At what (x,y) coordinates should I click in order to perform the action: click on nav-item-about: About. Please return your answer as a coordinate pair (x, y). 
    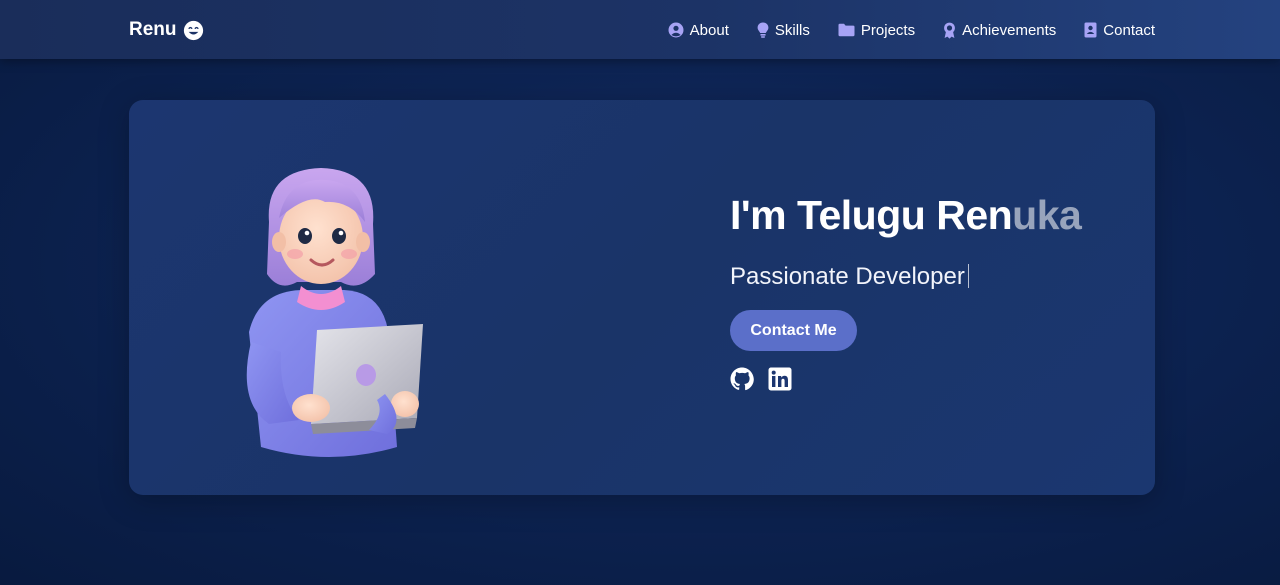
    Looking at the image, I should click on (698, 30).